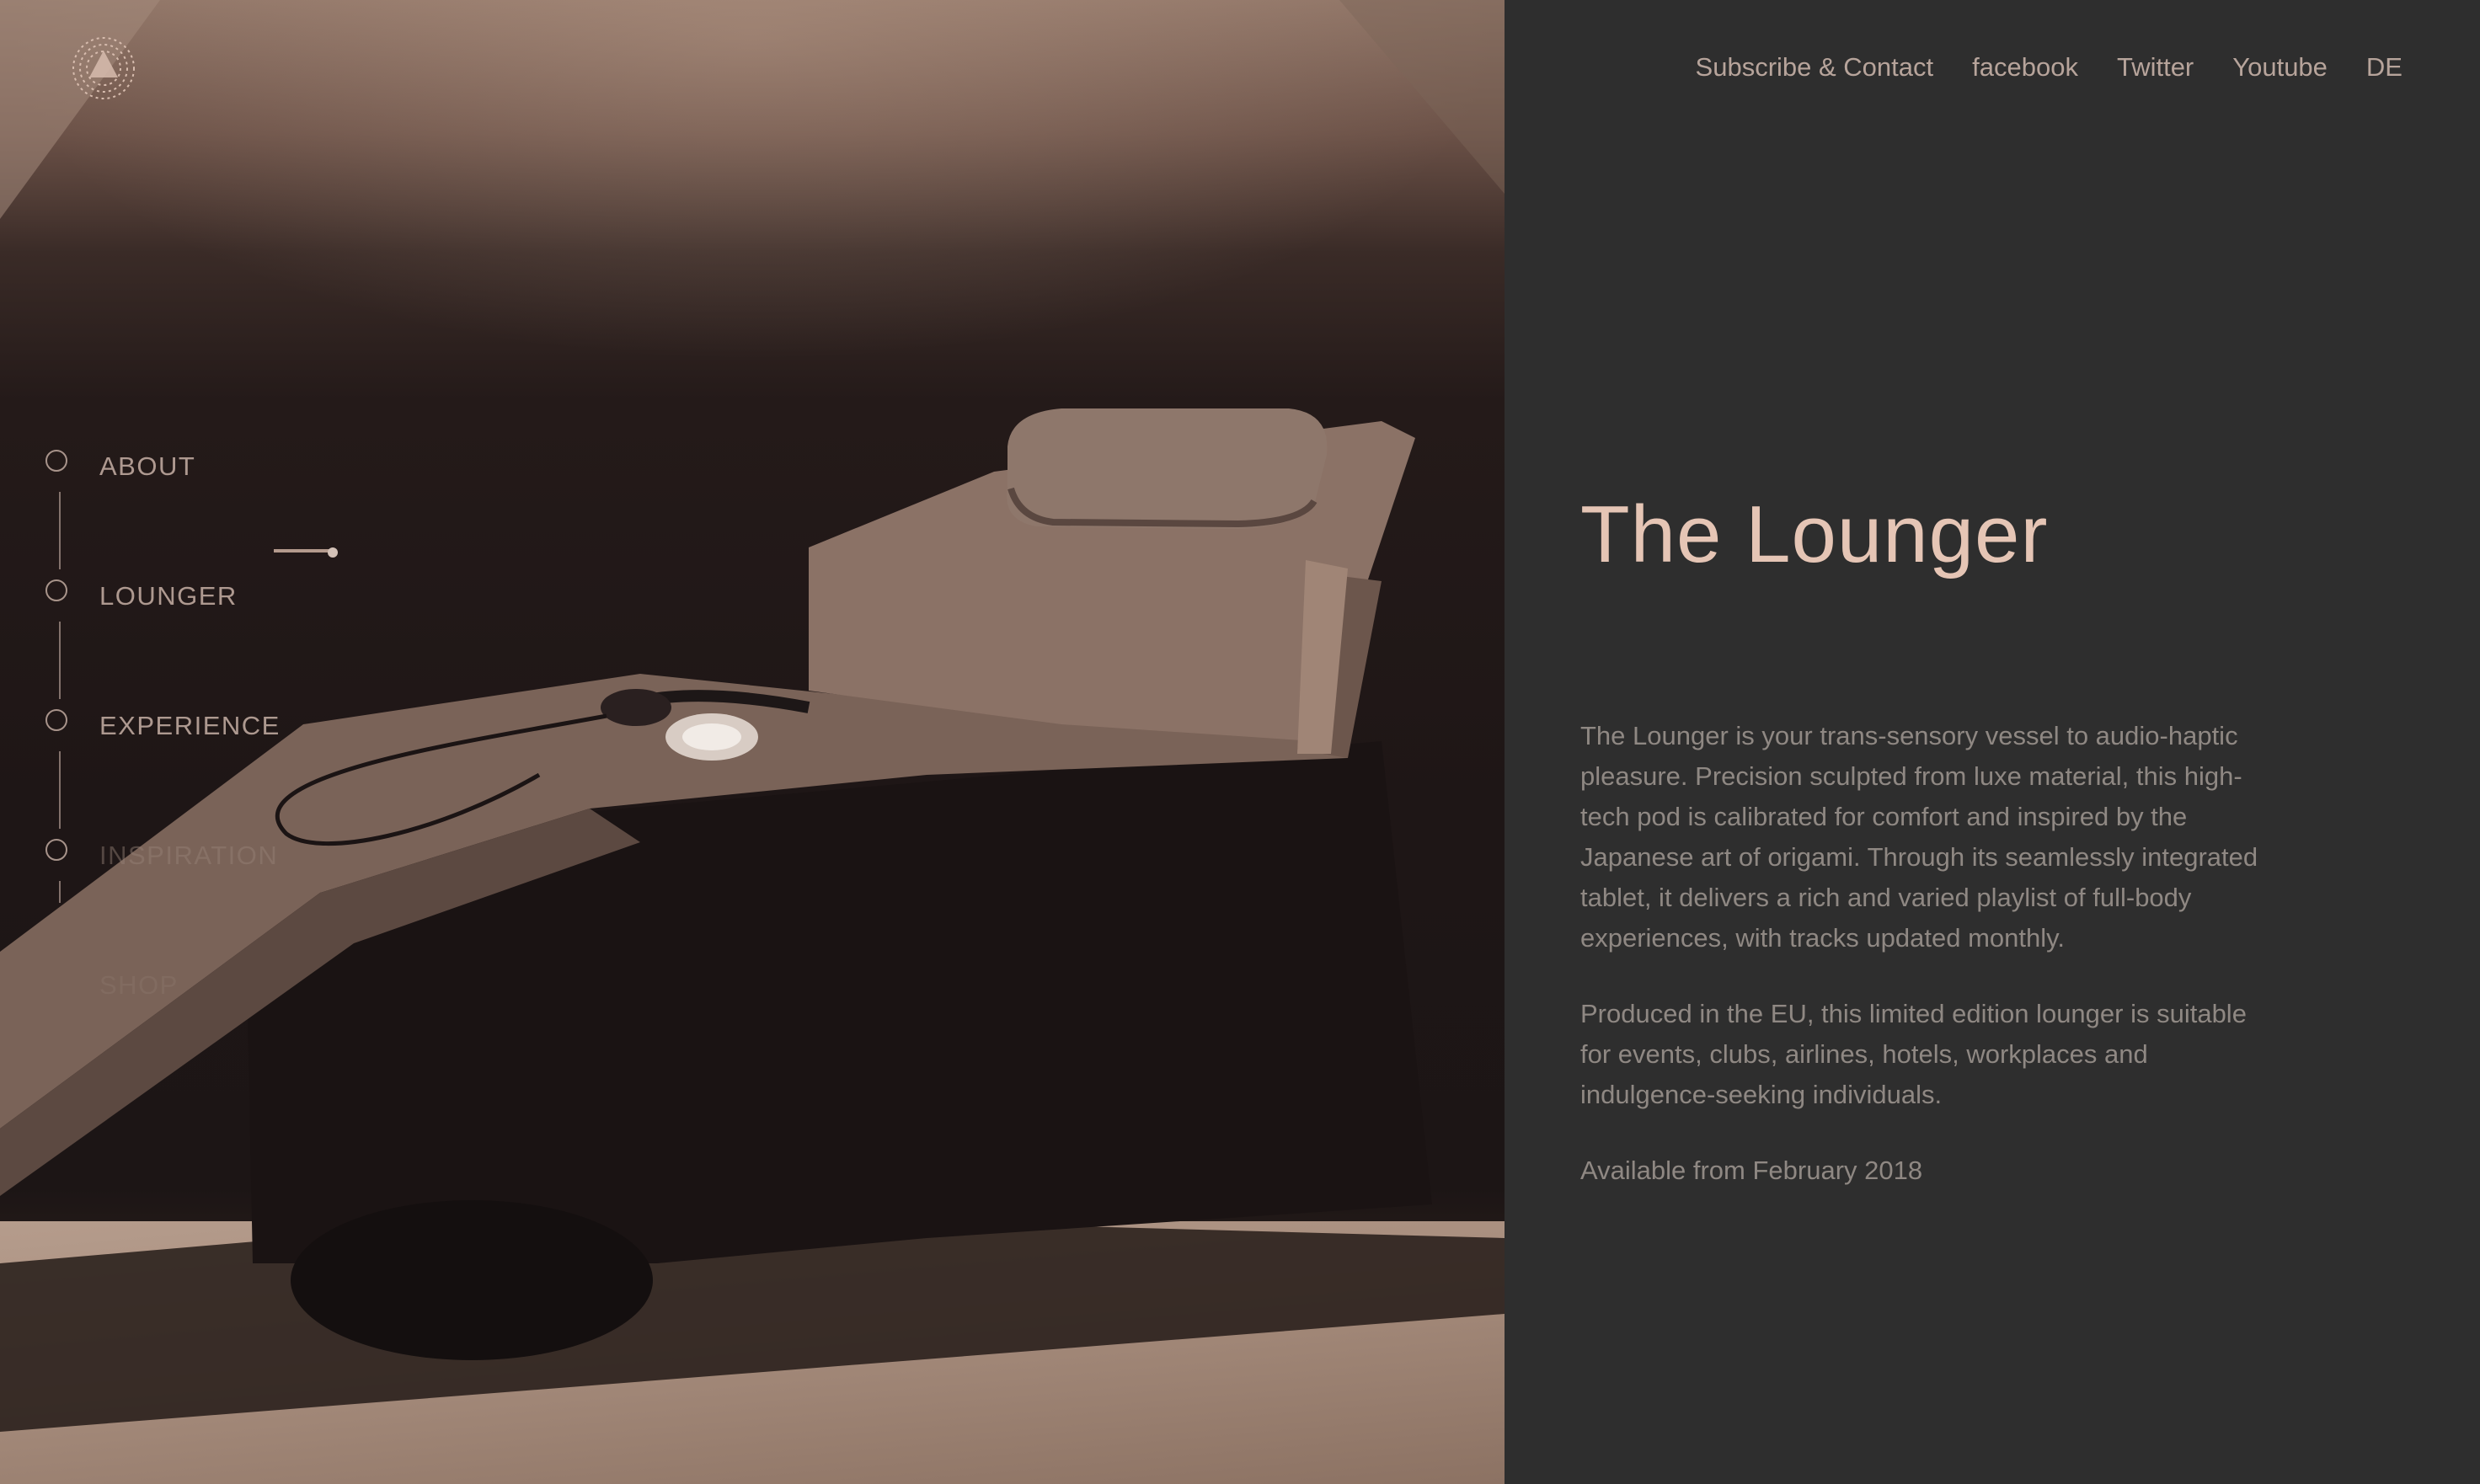  What do you see at coordinates (2384, 67) in the screenshot?
I see `language-de-link: DE` at bounding box center [2384, 67].